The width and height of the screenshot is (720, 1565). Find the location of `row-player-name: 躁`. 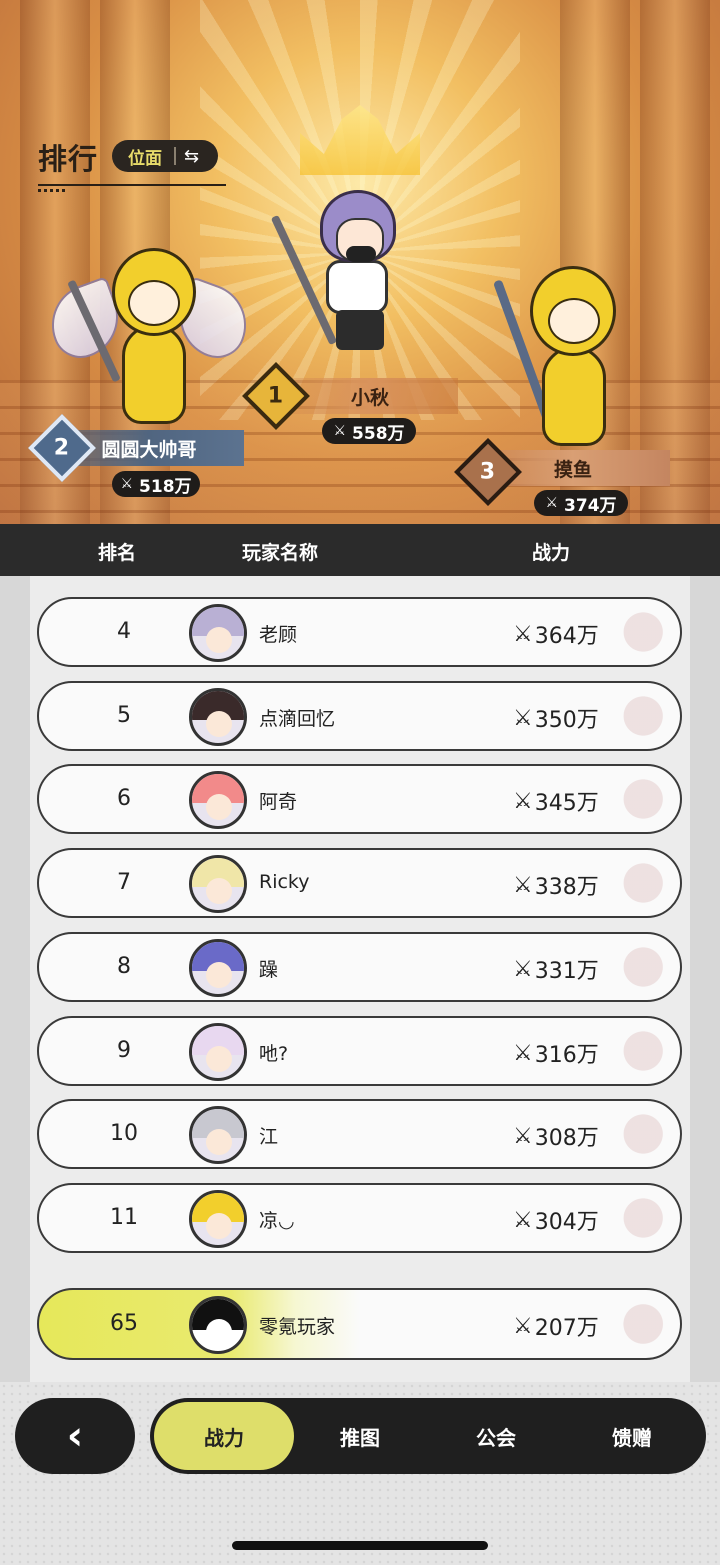

row-player-name: 躁 is located at coordinates (269, 970).